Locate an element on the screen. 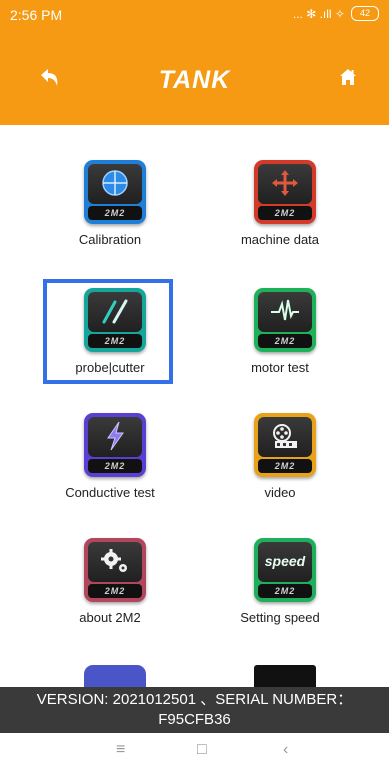 Image resolution: width=389 pixels, height=768 pixels. signal-wifi-icons: ... ✻ .ıll ✧ is located at coordinates (318, 13).